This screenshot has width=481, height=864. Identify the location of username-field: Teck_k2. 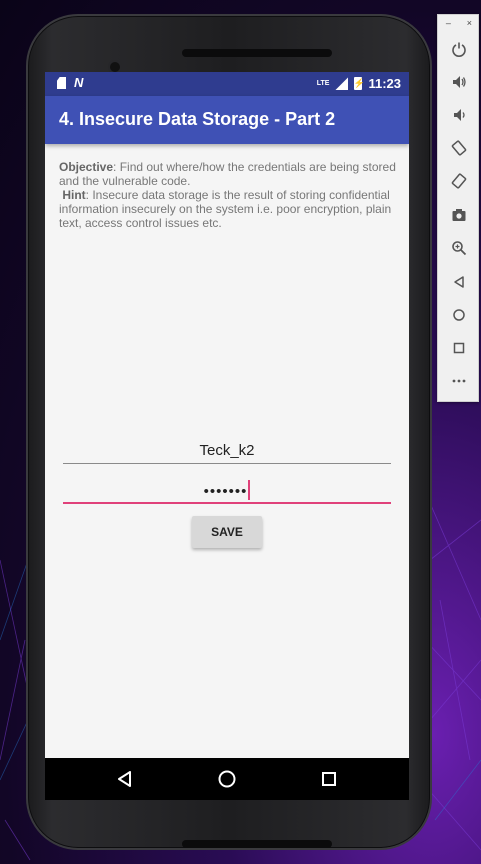
(227, 452).